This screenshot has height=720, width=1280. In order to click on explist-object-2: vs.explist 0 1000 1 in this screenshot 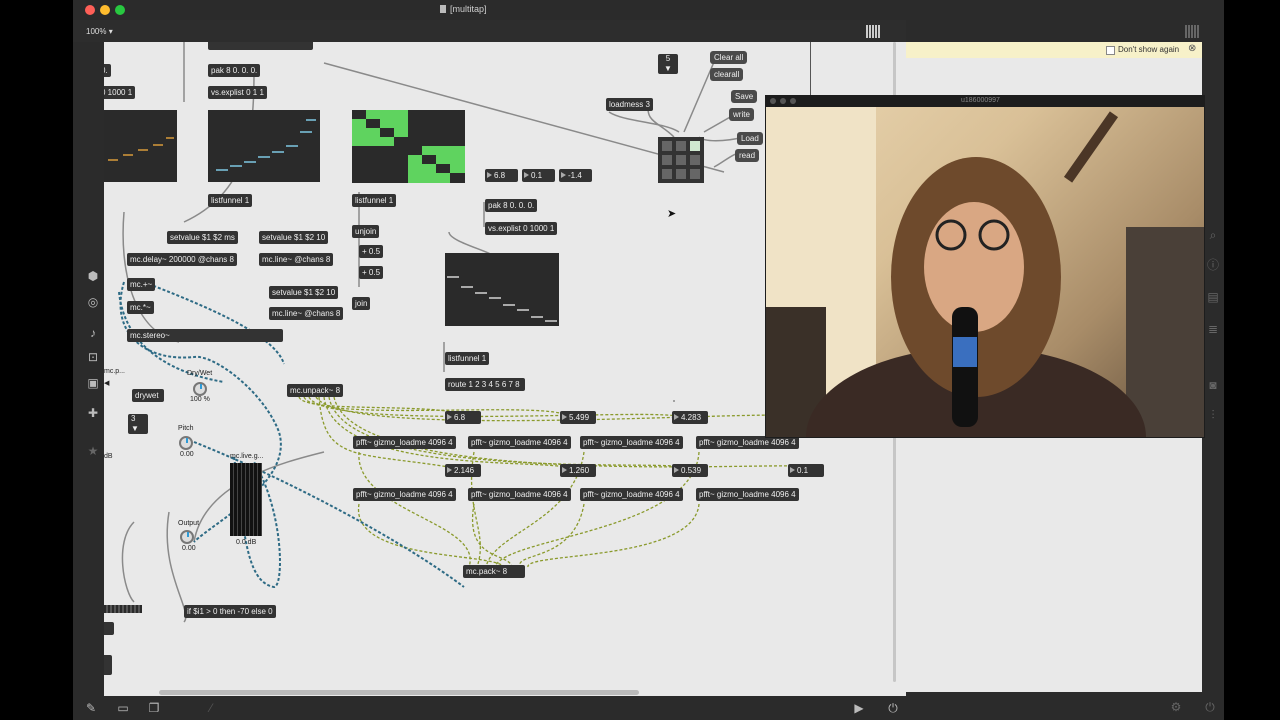, I will do `click(521, 228)`.